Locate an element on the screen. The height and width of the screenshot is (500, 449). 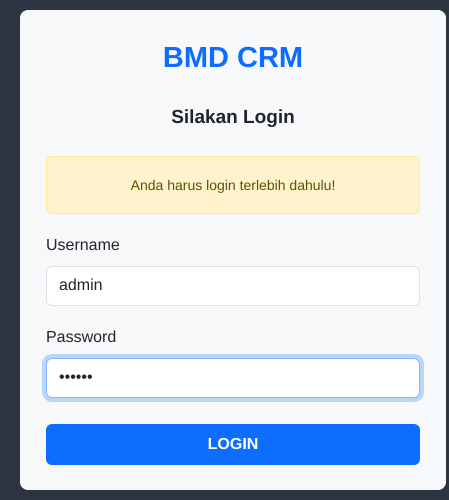
warning-alert: Anda harus login terlebih dahulu! is located at coordinates (233, 185).